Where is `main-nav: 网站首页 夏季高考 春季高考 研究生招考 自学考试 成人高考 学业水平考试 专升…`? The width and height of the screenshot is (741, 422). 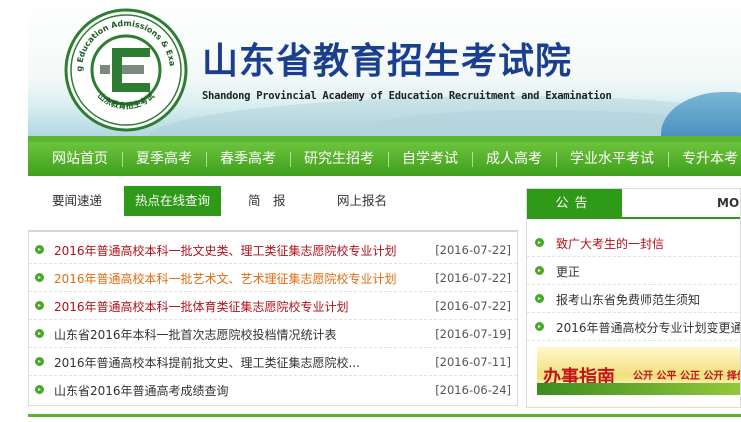 main-nav: 网站首页 夏季高考 春季高考 研究生招考 自学考试 成人高考 学业水平考试 专升… is located at coordinates (384, 159).